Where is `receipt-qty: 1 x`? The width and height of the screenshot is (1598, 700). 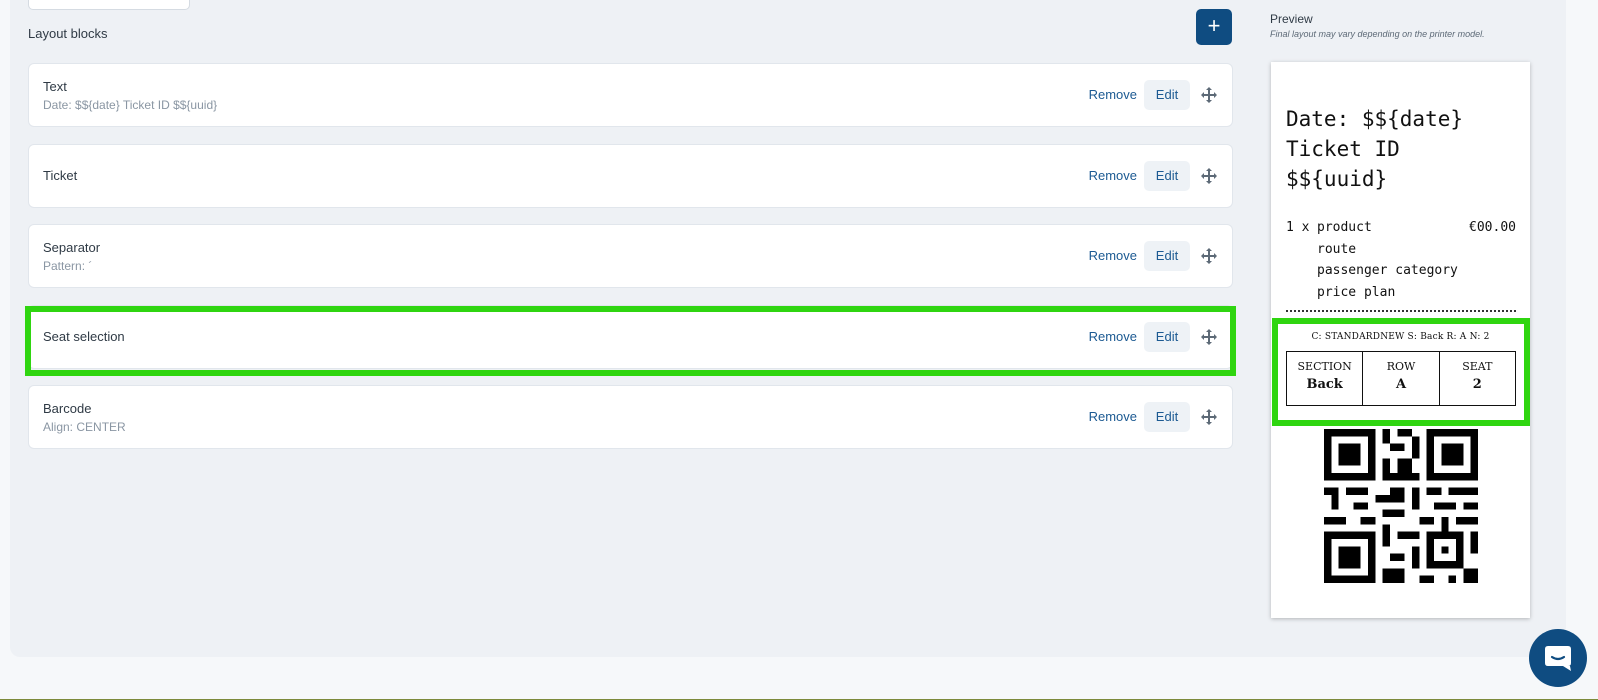 receipt-qty: 1 x is located at coordinates (1298, 227).